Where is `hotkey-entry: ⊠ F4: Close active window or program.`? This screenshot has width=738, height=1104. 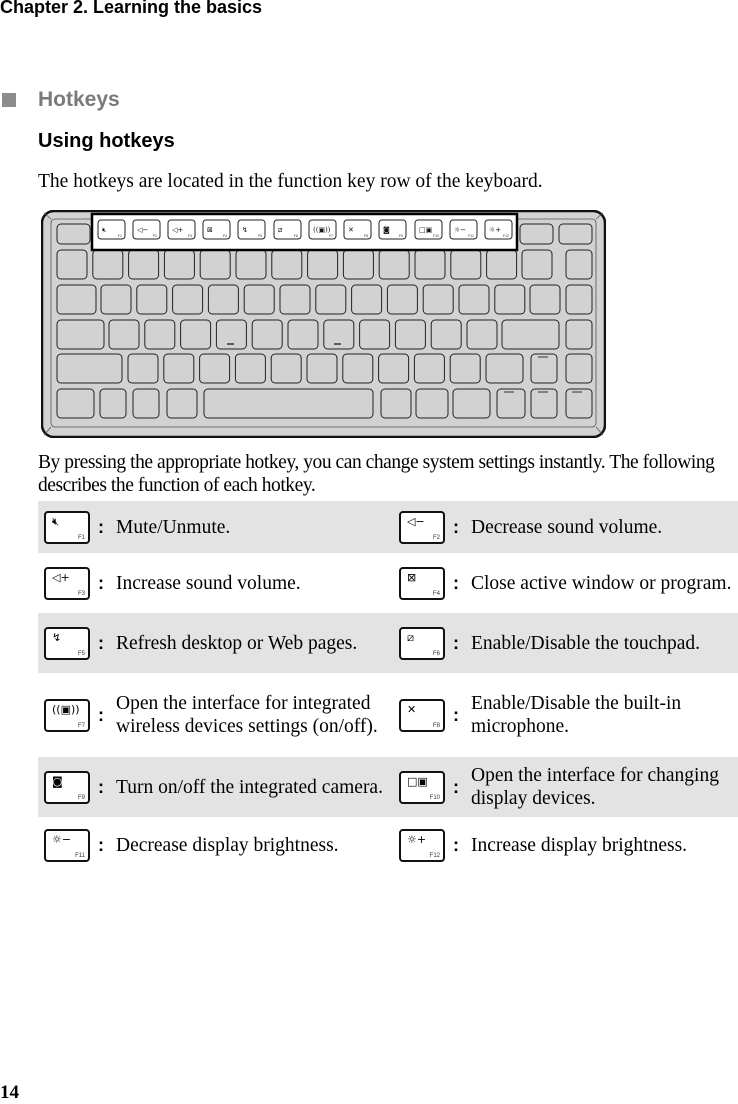
hotkey-entry: ⊠ F4: Close active window or program. is located at coordinates (563, 583).